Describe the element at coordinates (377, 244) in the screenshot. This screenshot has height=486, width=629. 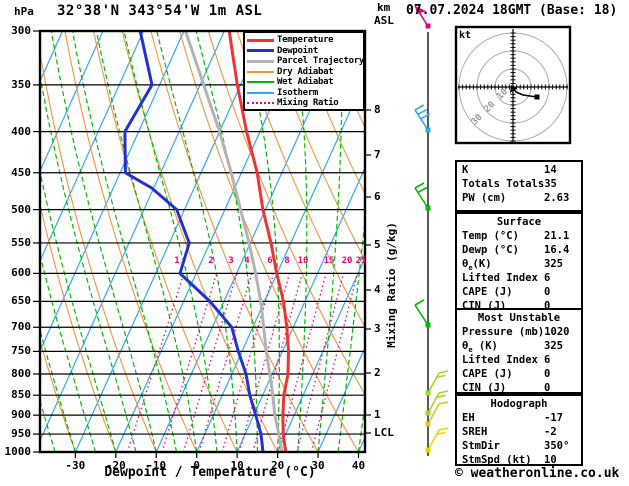
I see `height-tick-label: 5` at that location.